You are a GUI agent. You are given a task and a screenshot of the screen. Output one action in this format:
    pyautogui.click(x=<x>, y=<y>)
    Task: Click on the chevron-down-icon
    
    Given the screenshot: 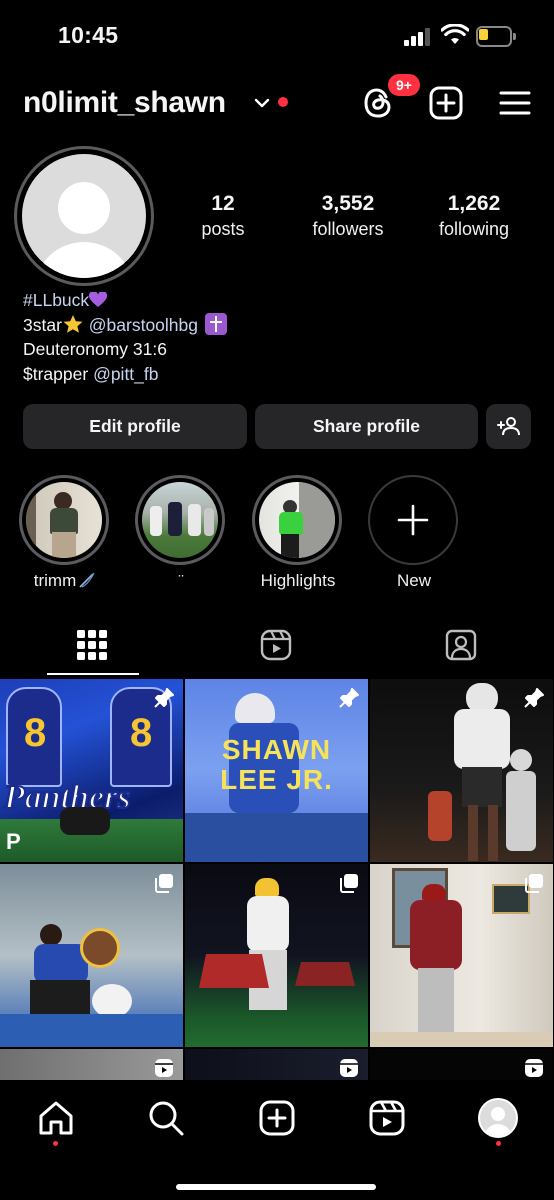 What is the action you would take?
    pyautogui.click(x=262, y=103)
    